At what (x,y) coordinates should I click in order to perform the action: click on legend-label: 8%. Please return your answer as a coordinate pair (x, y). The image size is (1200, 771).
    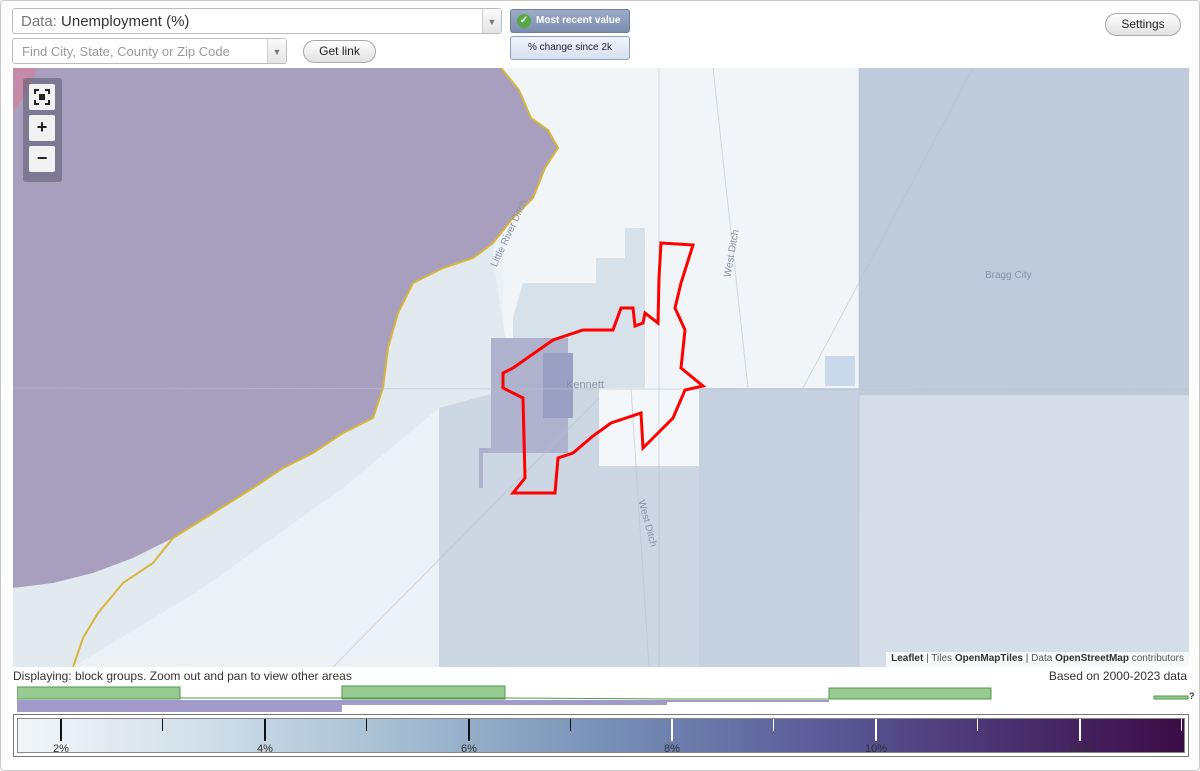
    Looking at the image, I should click on (672, 749).